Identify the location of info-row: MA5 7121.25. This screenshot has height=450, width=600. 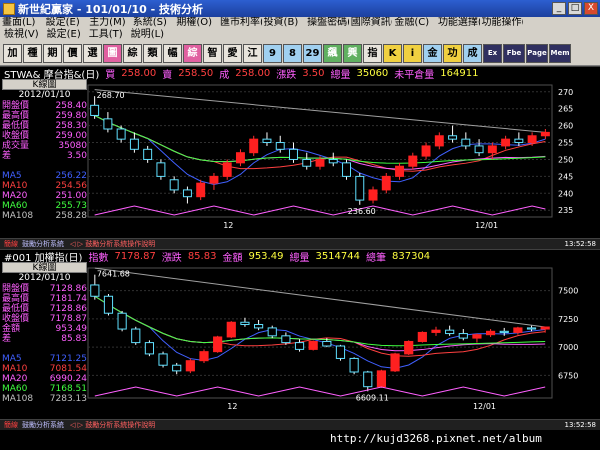
(44, 359).